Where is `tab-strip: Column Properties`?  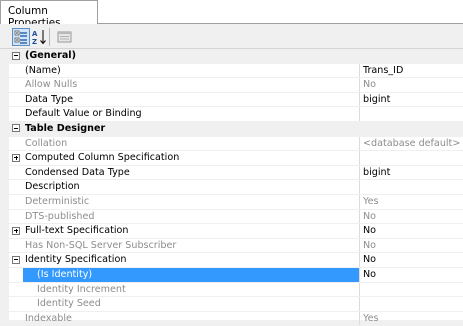 tab-strip: Column Properties is located at coordinates (231, 14).